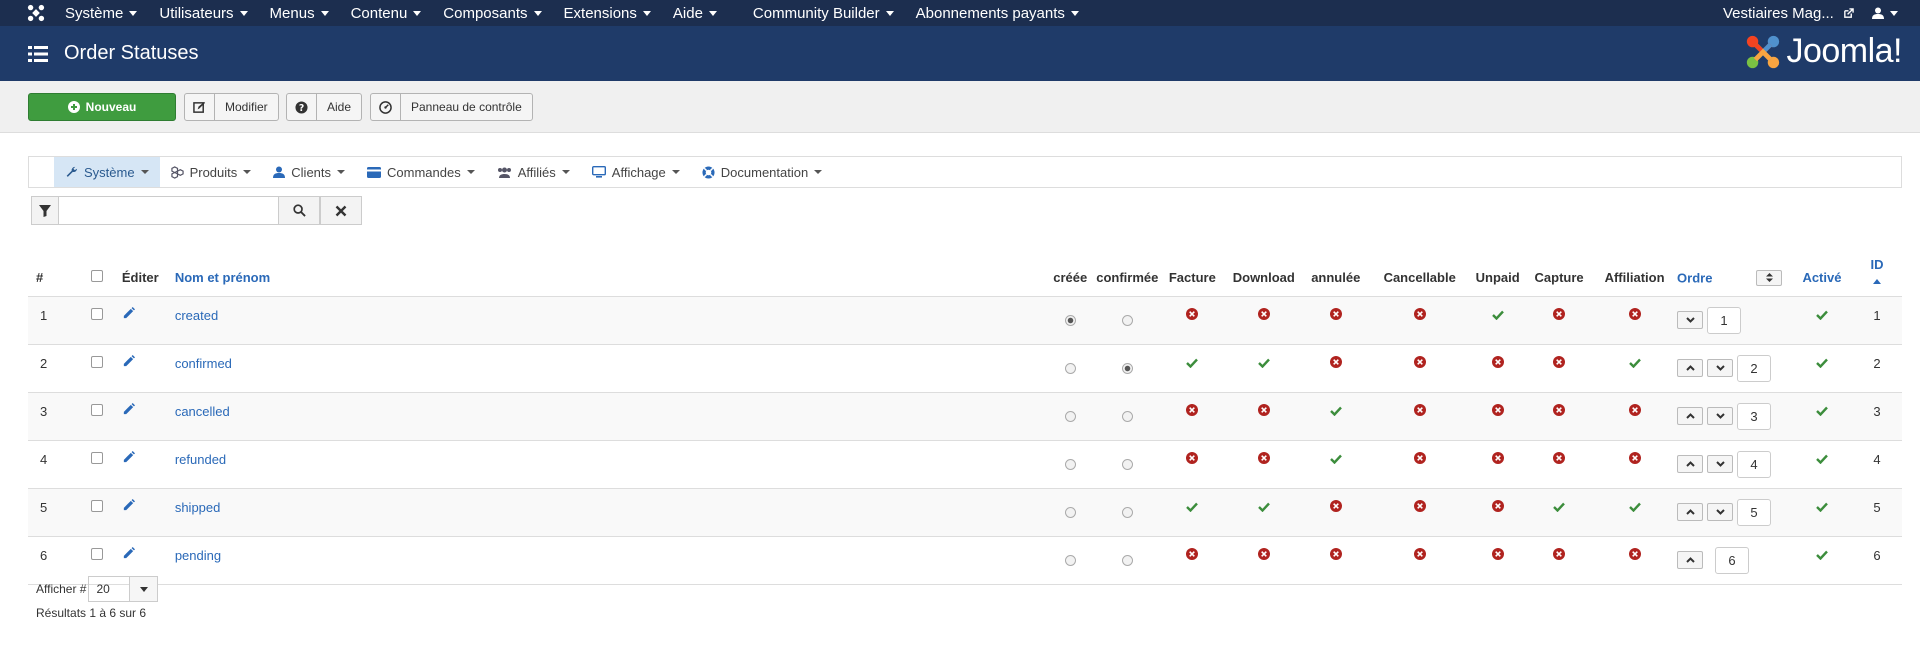  Describe the element at coordinates (144, 589) in the screenshot. I see `limit-dropdown-button` at that location.